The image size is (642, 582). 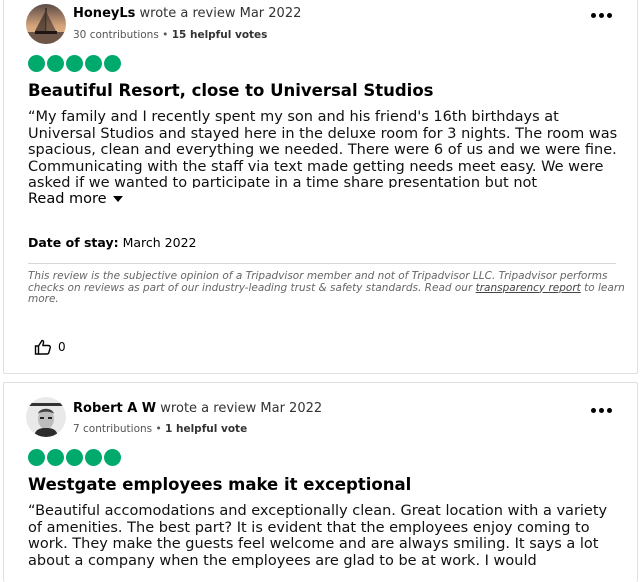 What do you see at coordinates (113, 429) in the screenshot?
I see `contributions-count: 7 contributions` at bounding box center [113, 429].